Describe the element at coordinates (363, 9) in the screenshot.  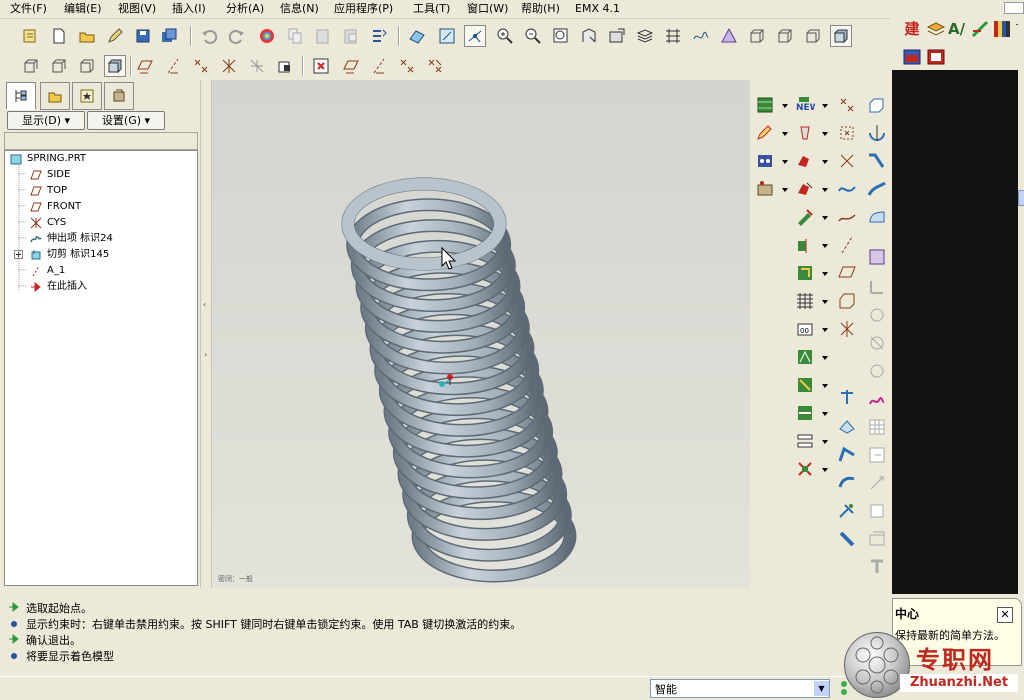
I see `menu-applications: 应用程序(P)` at that location.